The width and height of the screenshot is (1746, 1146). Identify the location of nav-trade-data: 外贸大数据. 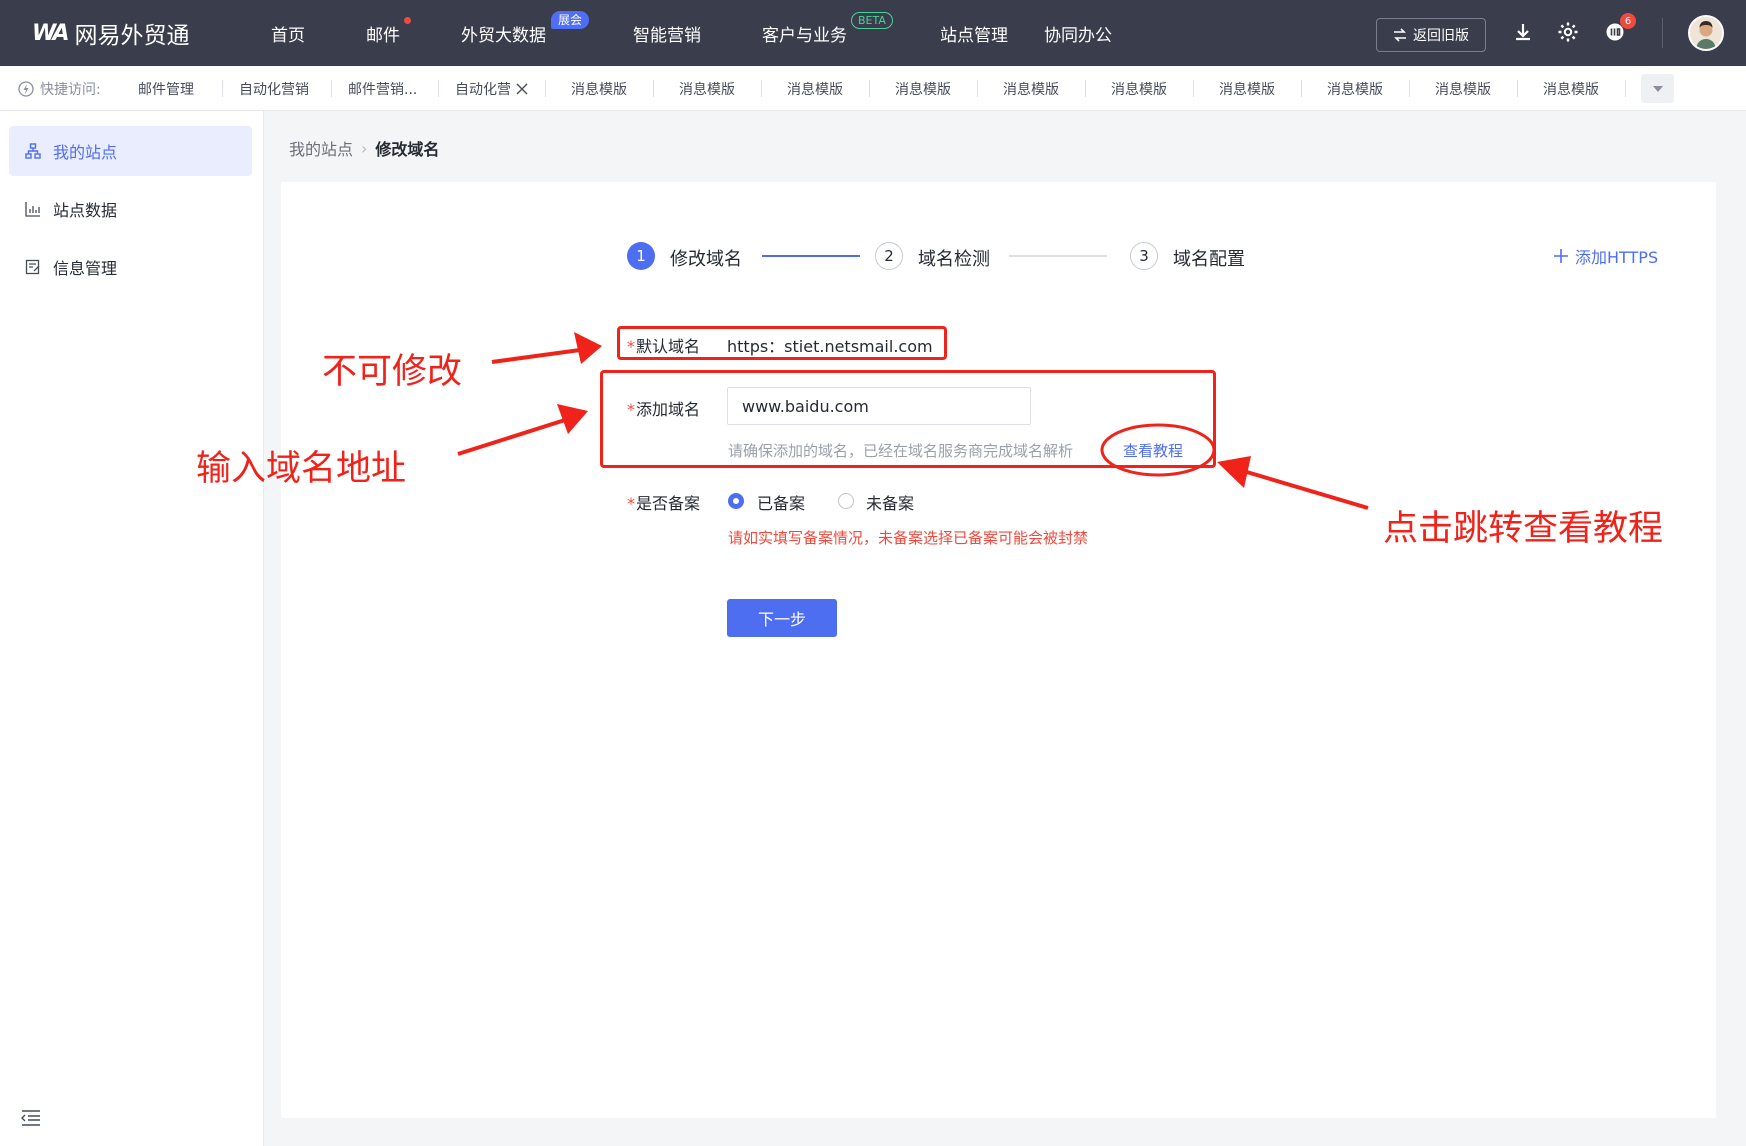
(503, 33).